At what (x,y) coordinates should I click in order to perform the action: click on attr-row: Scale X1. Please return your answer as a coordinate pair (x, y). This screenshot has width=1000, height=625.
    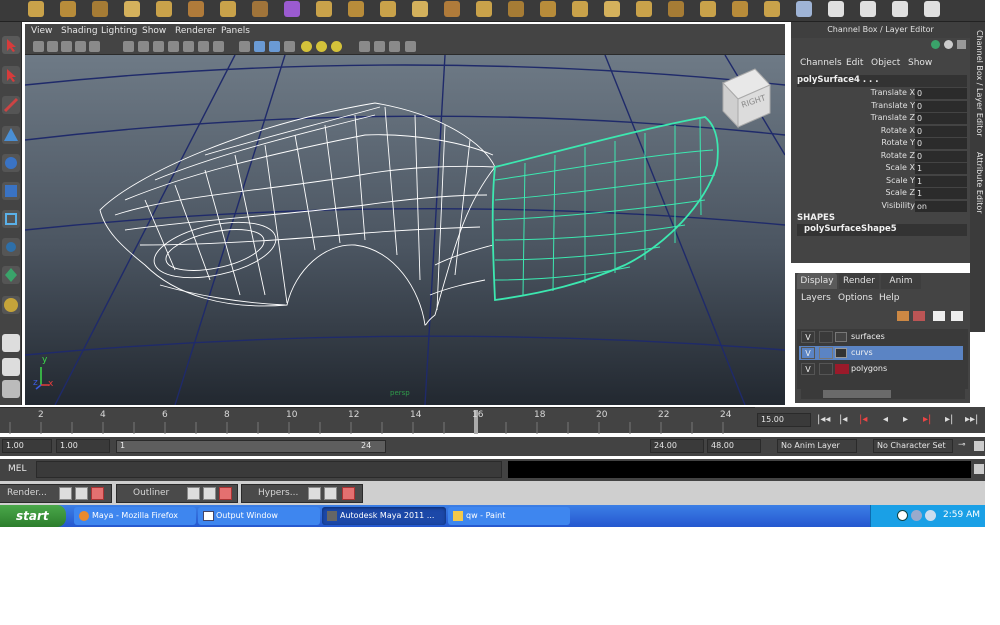
    Looking at the image, I should click on (880, 169).